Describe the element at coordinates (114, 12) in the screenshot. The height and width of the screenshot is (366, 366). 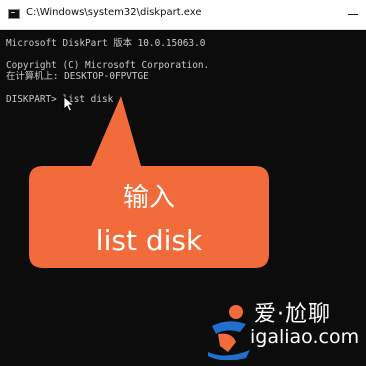
I see `window-title: C:\Windows\system32\diskpart.exe` at that location.